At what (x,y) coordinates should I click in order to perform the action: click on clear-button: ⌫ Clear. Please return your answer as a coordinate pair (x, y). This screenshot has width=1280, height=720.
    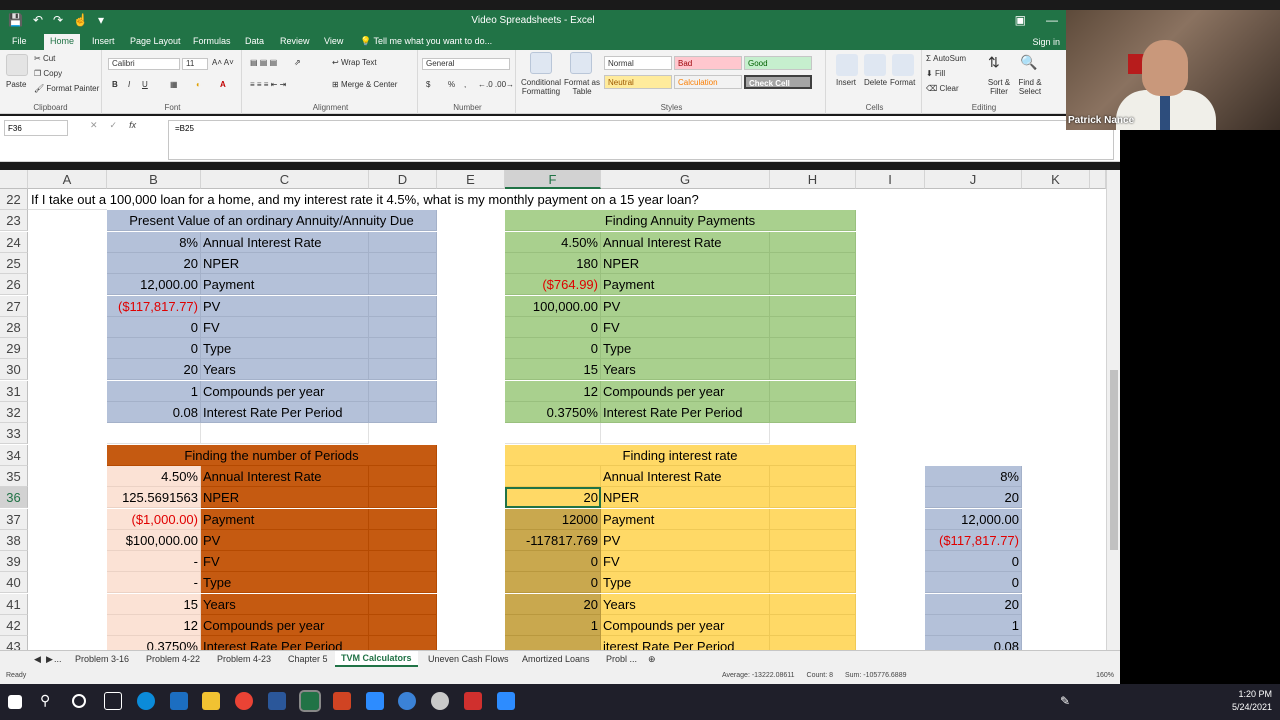
    Looking at the image, I should click on (942, 88).